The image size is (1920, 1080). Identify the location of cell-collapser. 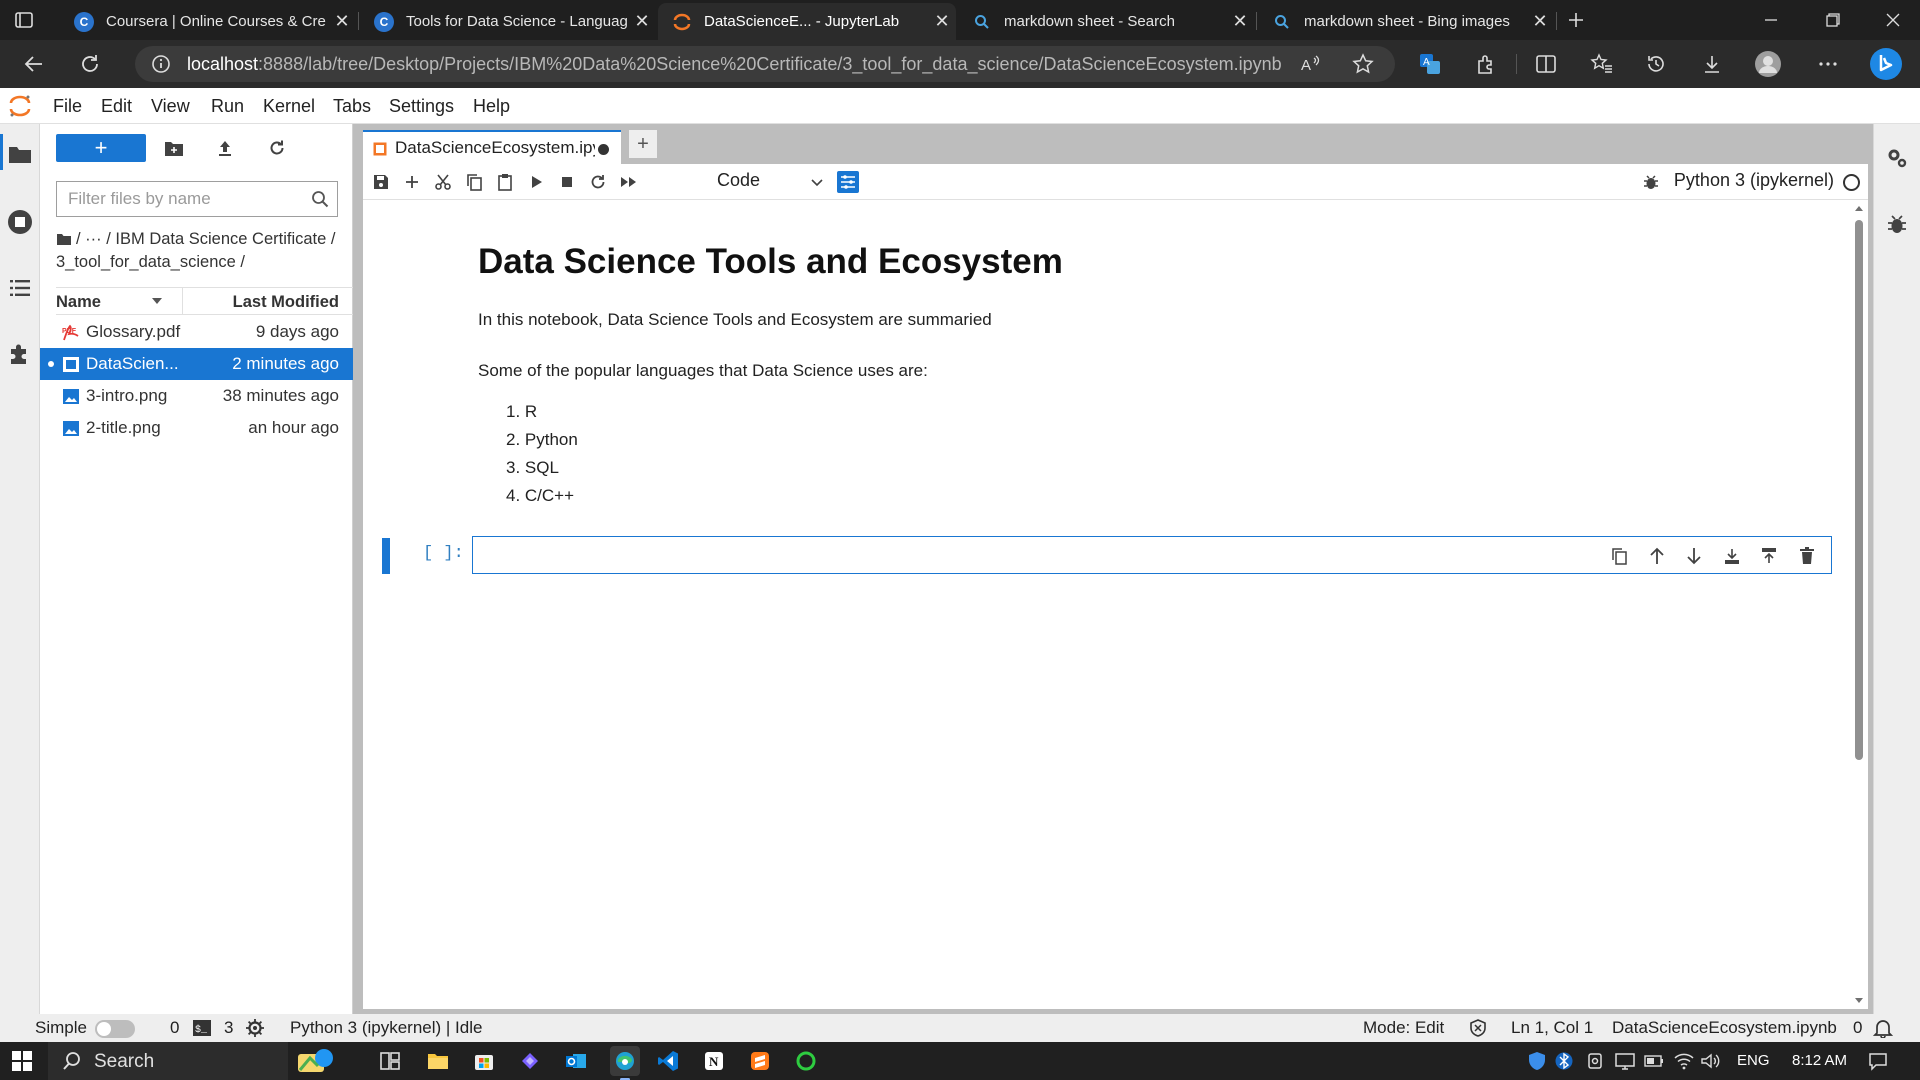
(386, 556).